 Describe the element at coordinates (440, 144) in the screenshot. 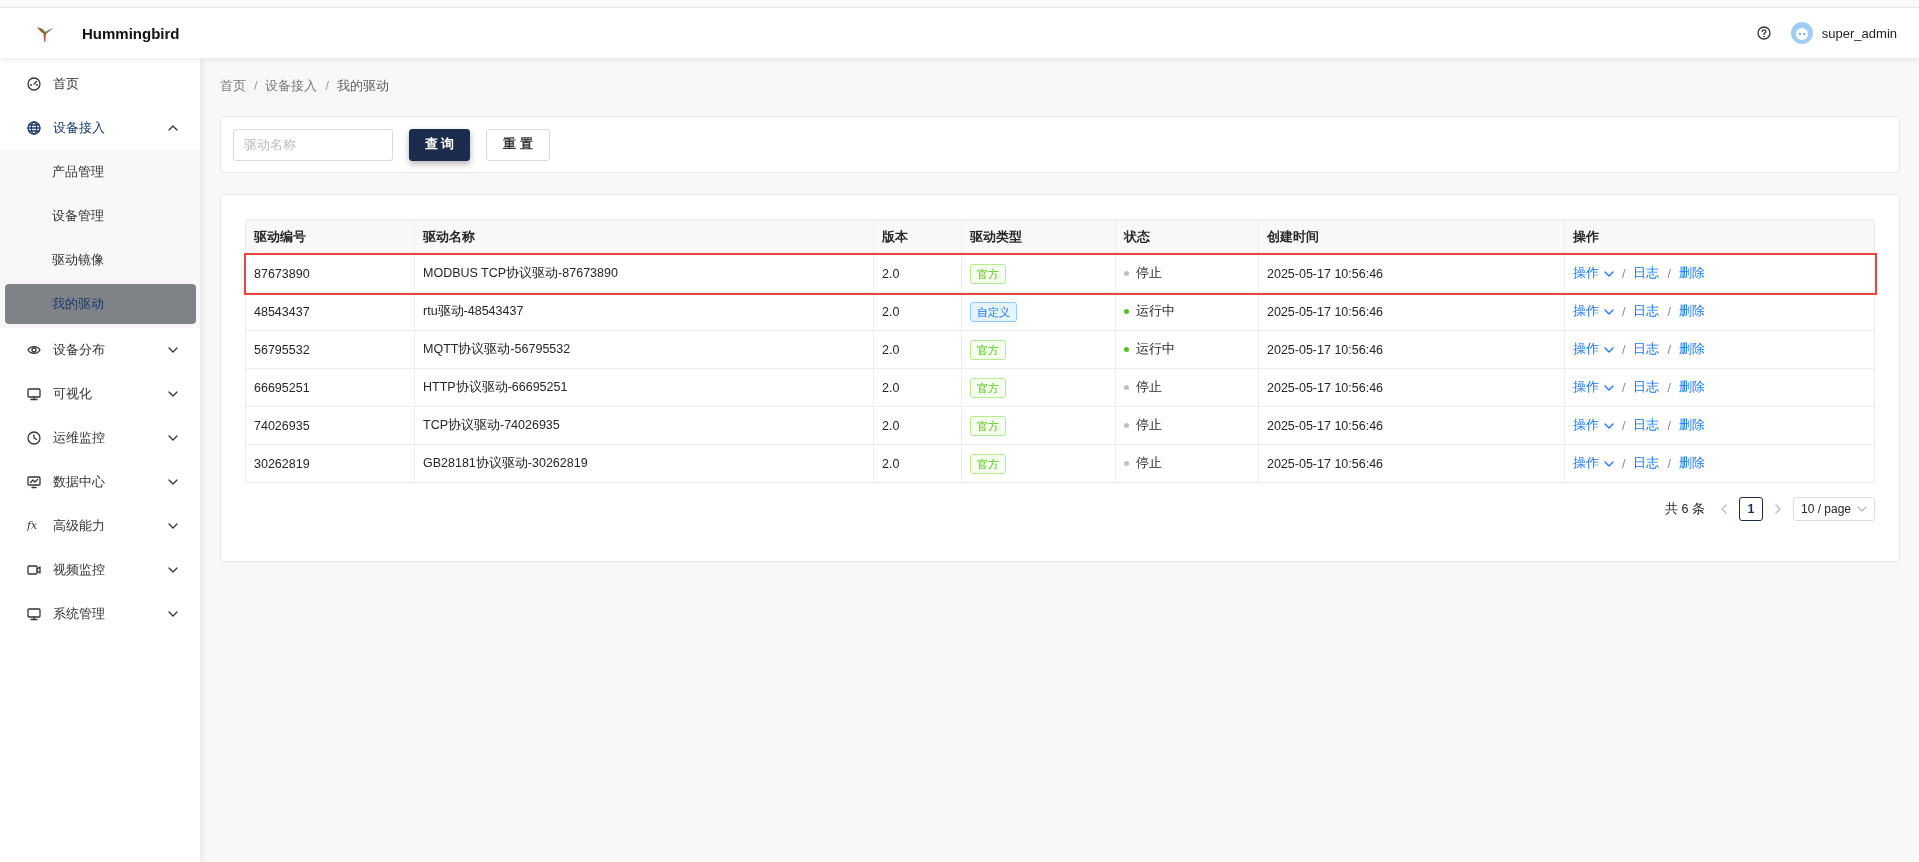

I see `query-button: 查 询` at that location.